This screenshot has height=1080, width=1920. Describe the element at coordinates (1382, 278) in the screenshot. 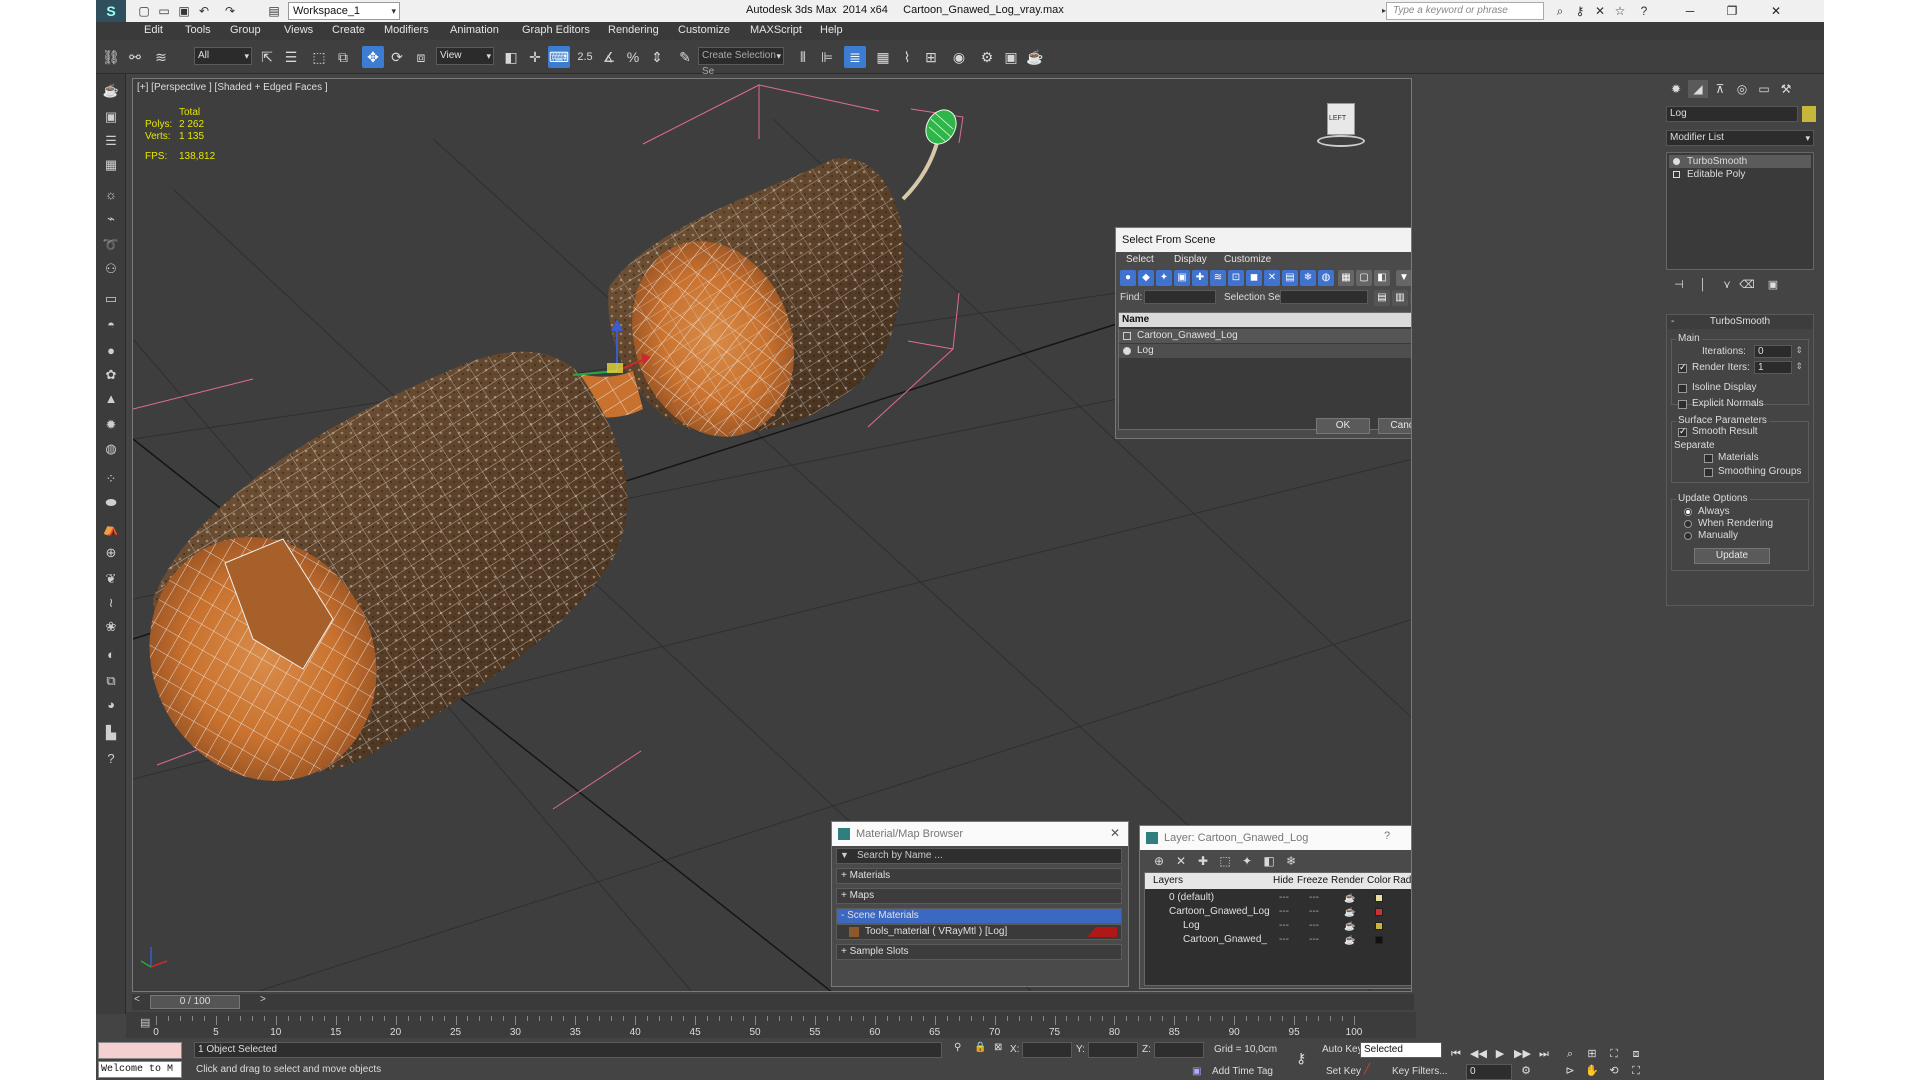

I see `sfs-invert-icon: ◧` at that location.